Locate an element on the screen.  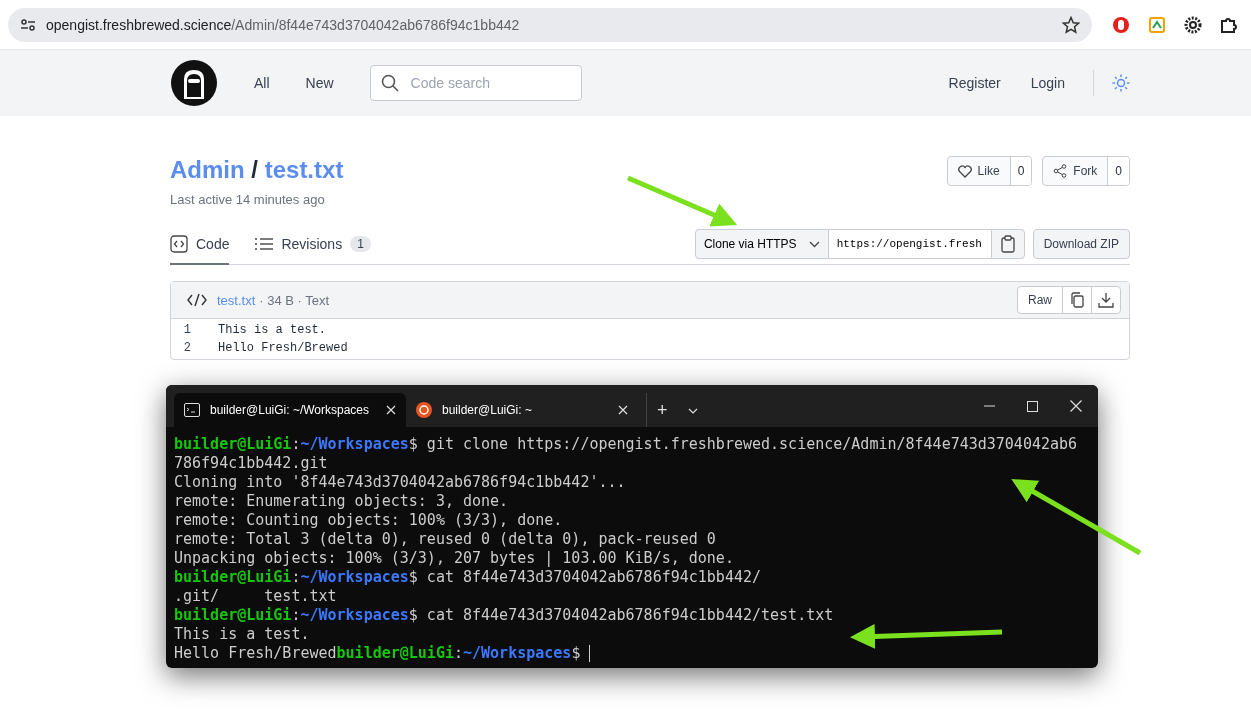
terminal-text: 786f94c1bb442.git is located at coordinates (251, 463).